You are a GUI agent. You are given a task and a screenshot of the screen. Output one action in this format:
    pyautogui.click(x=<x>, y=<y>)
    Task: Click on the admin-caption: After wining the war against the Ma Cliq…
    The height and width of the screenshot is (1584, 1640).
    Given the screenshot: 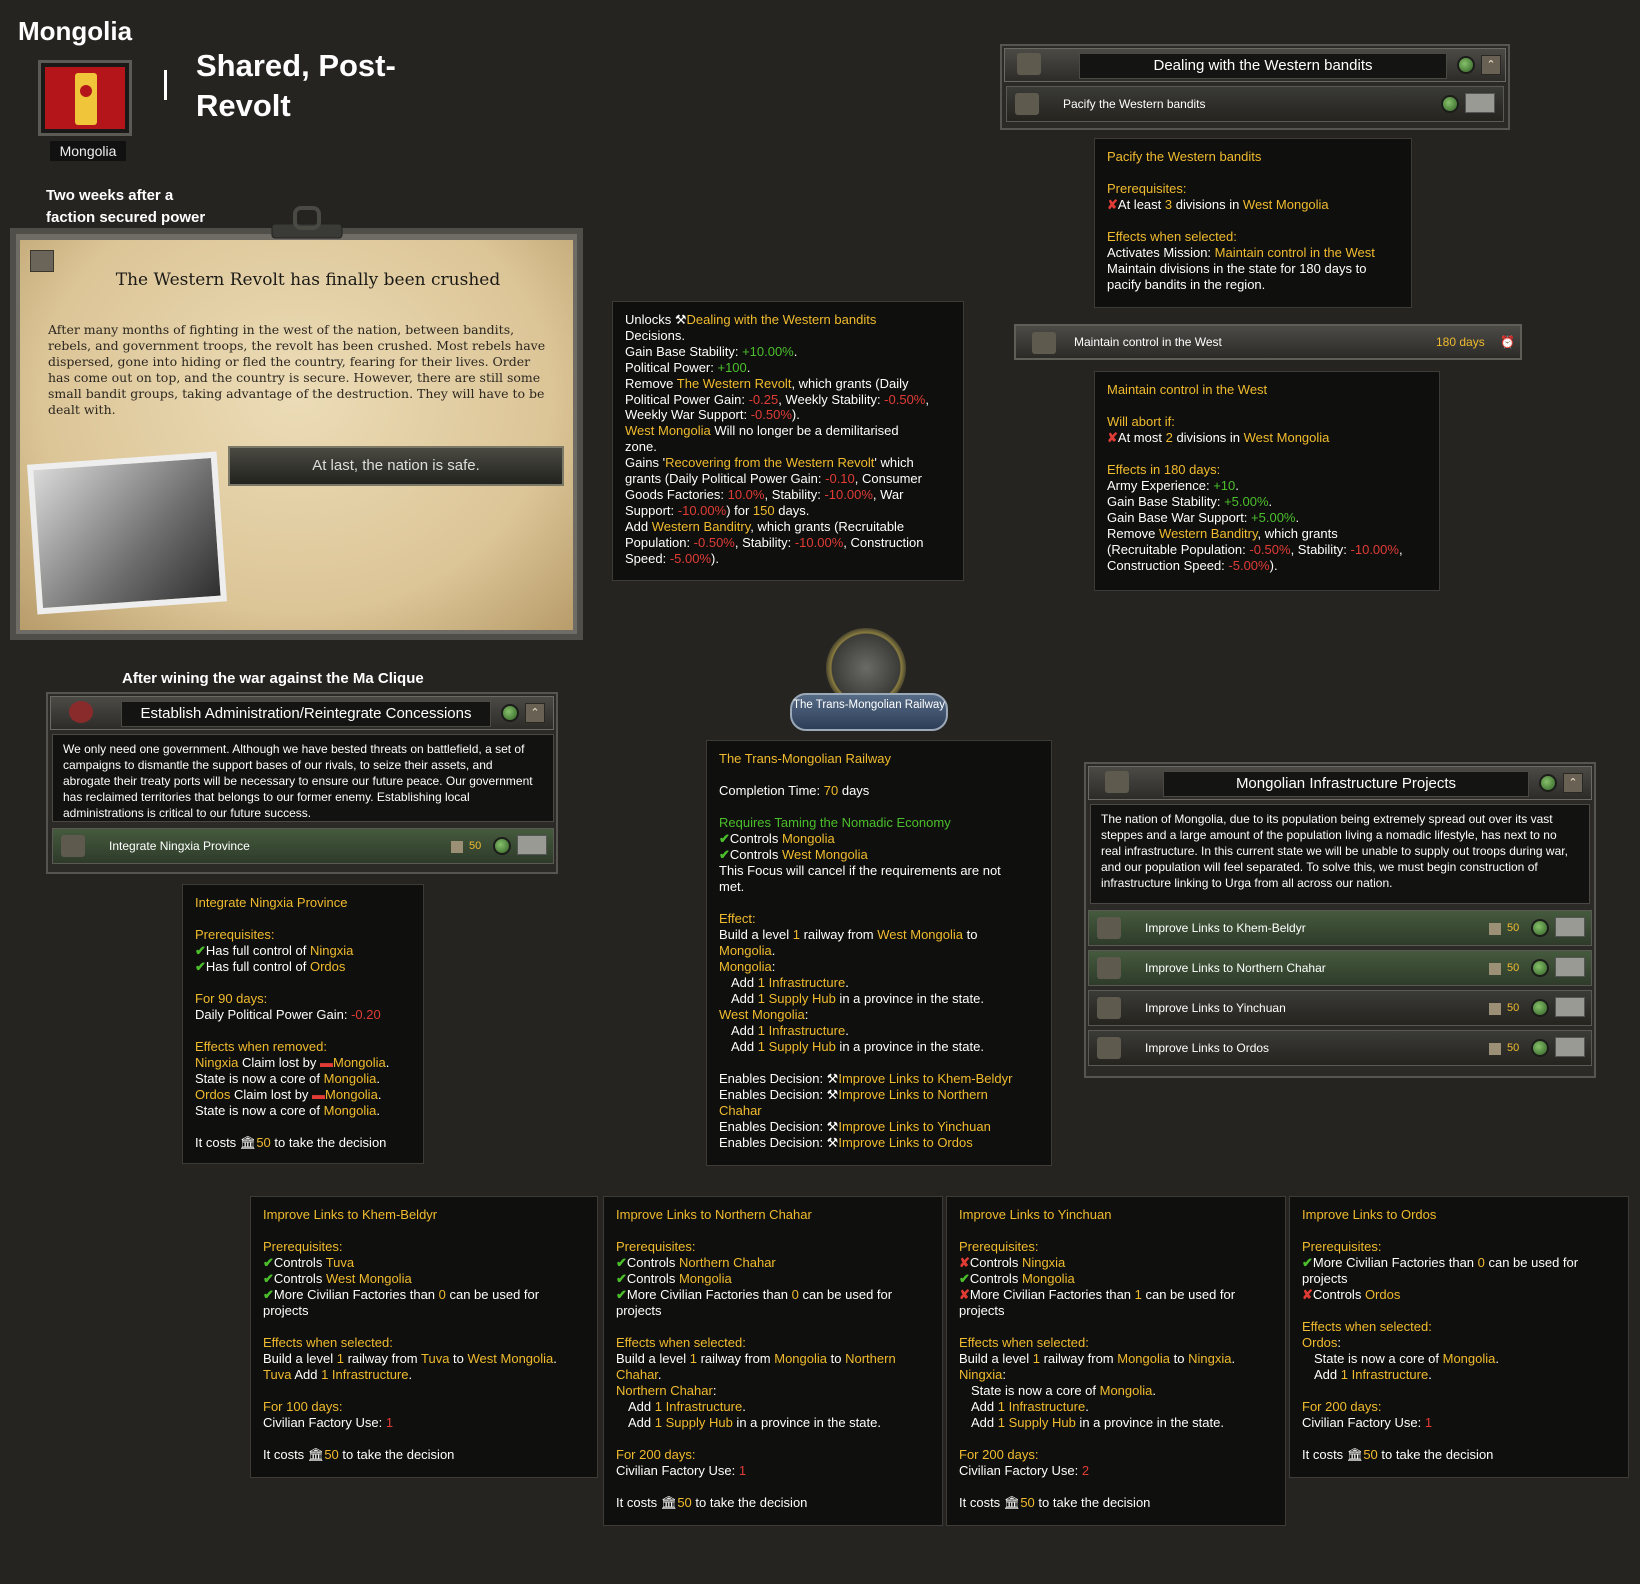 What is the action you would take?
    pyautogui.click(x=273, y=678)
    